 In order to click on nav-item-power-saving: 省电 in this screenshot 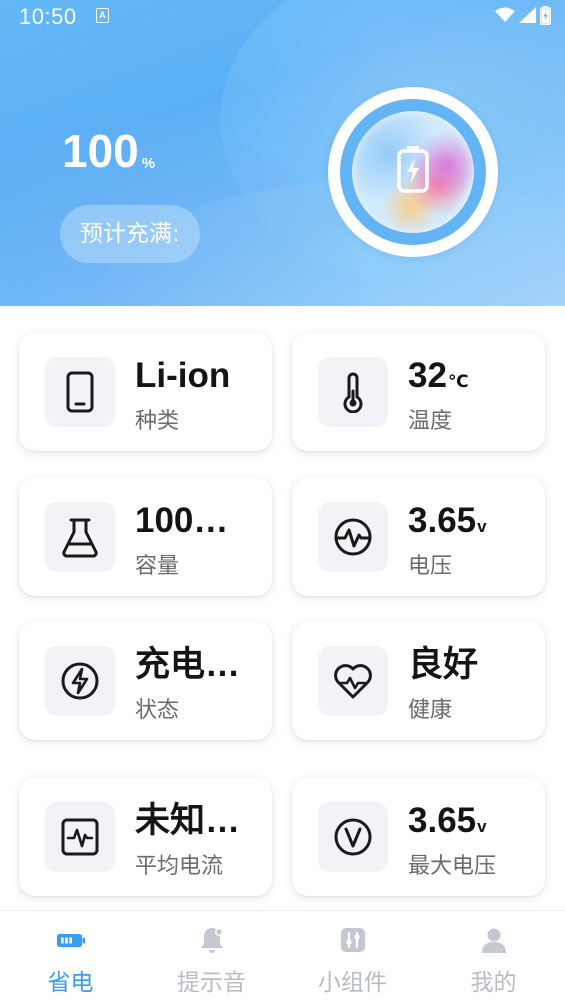, I will do `click(70, 957)`.